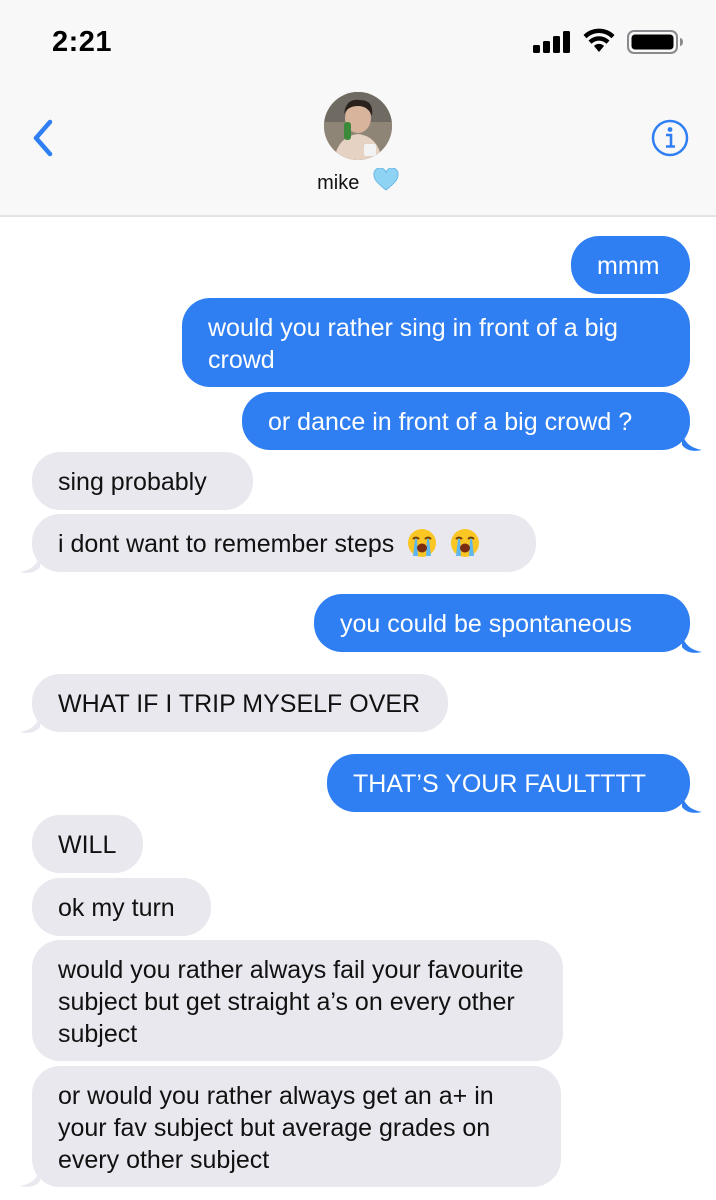 The width and height of the screenshot is (716, 1200). Describe the element at coordinates (386, 179) in the screenshot. I see `light-blue-heart-icon` at that location.